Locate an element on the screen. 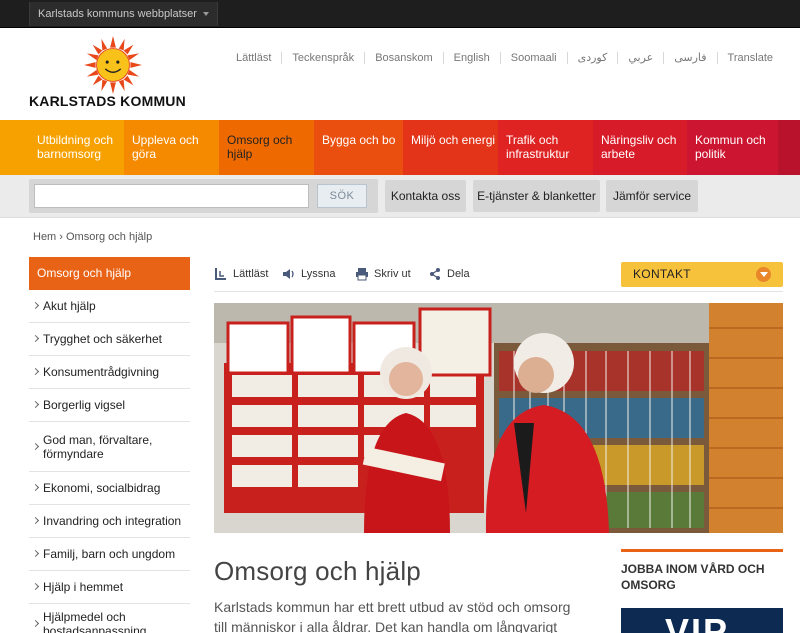 The width and height of the screenshot is (800, 633). nav-item: Kommun och politik is located at coordinates (732, 147).